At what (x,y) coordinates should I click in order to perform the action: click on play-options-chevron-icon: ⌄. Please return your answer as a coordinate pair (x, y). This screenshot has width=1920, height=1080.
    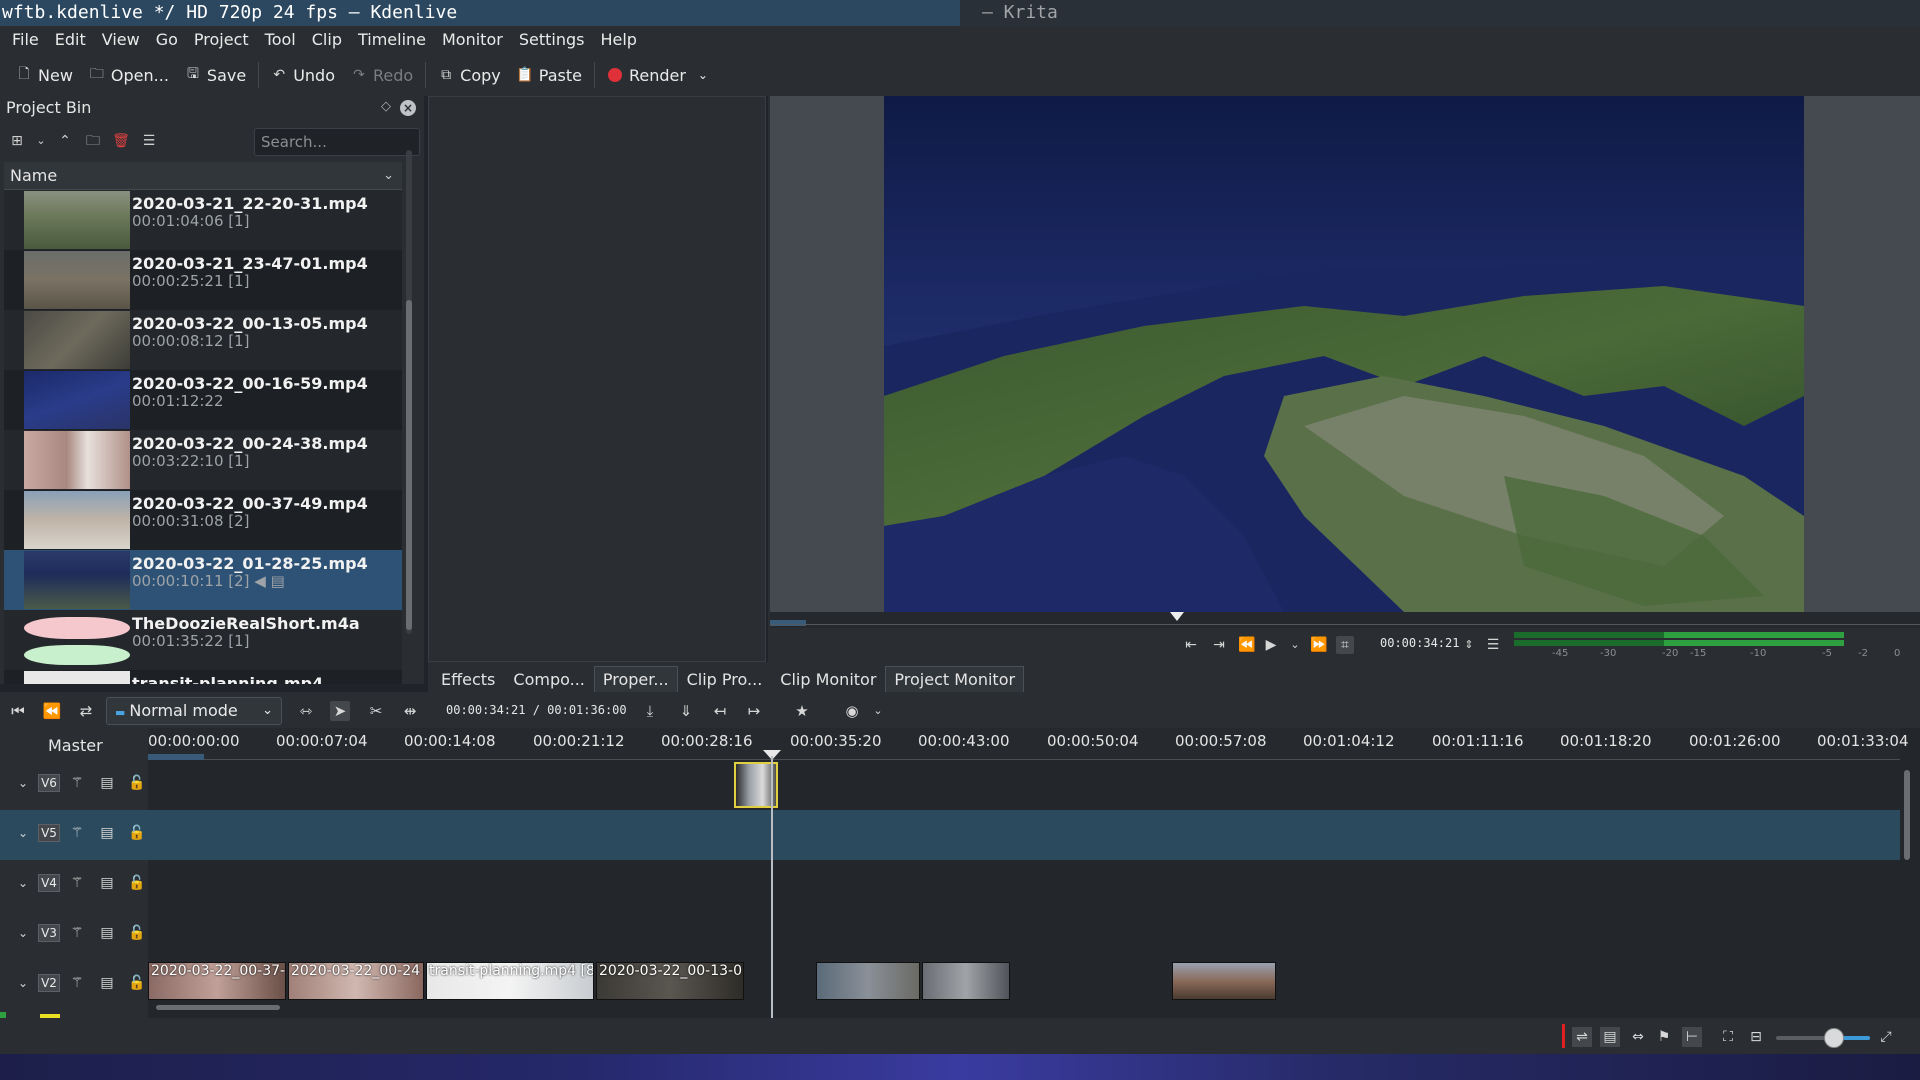
    Looking at the image, I should click on (1295, 645).